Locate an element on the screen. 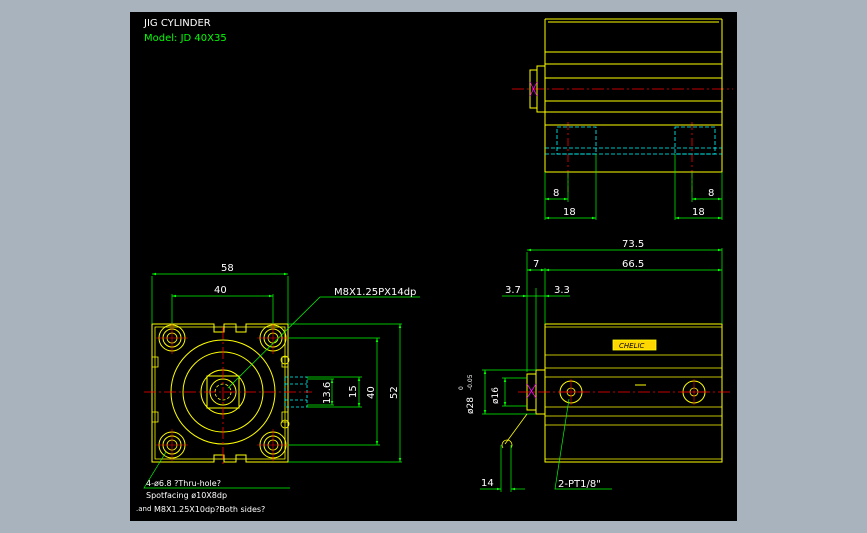  model-label: Model: JD 40X35 is located at coordinates (185, 38).